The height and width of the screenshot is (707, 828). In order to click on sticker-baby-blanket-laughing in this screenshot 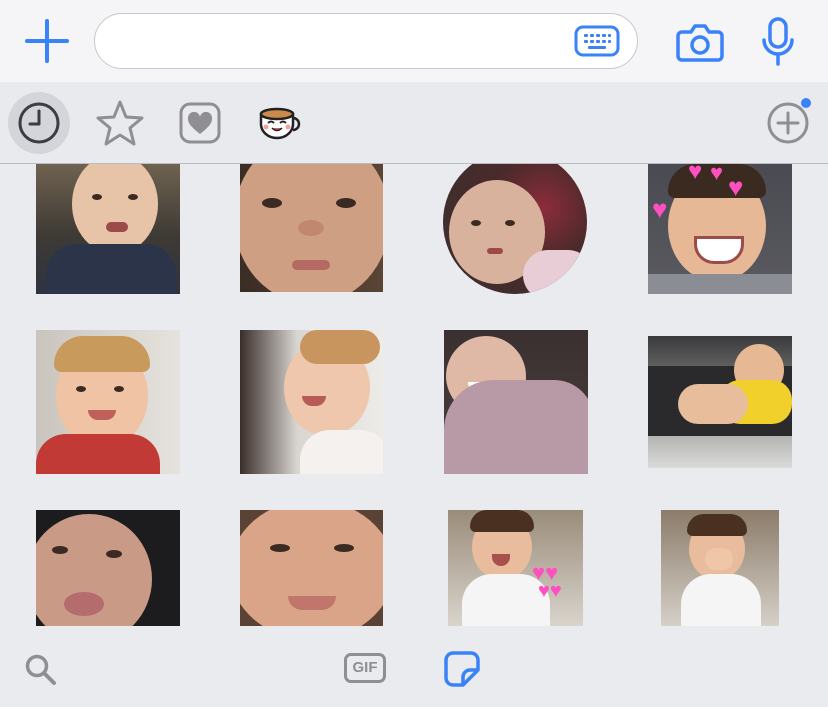, I will do `click(516, 402)`.